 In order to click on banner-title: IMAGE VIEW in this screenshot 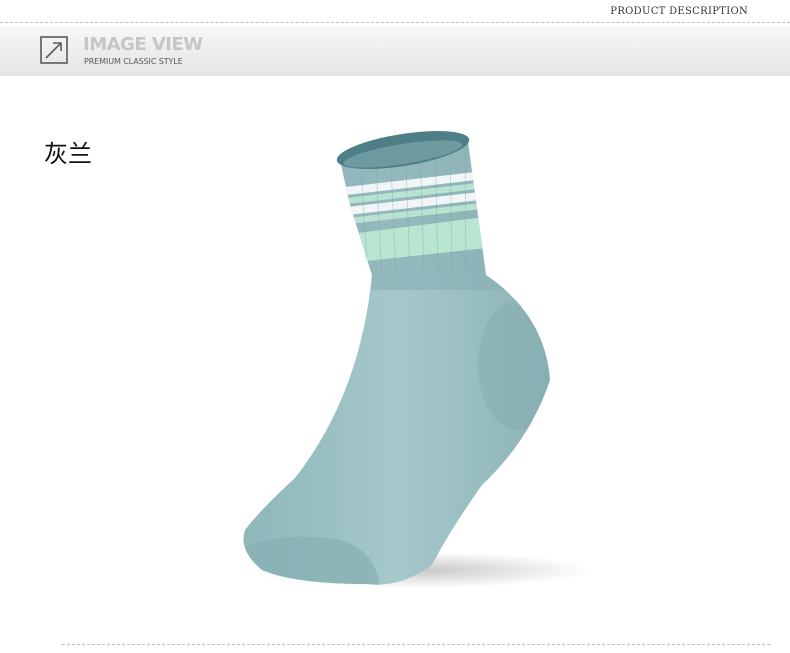, I will do `click(143, 44)`.